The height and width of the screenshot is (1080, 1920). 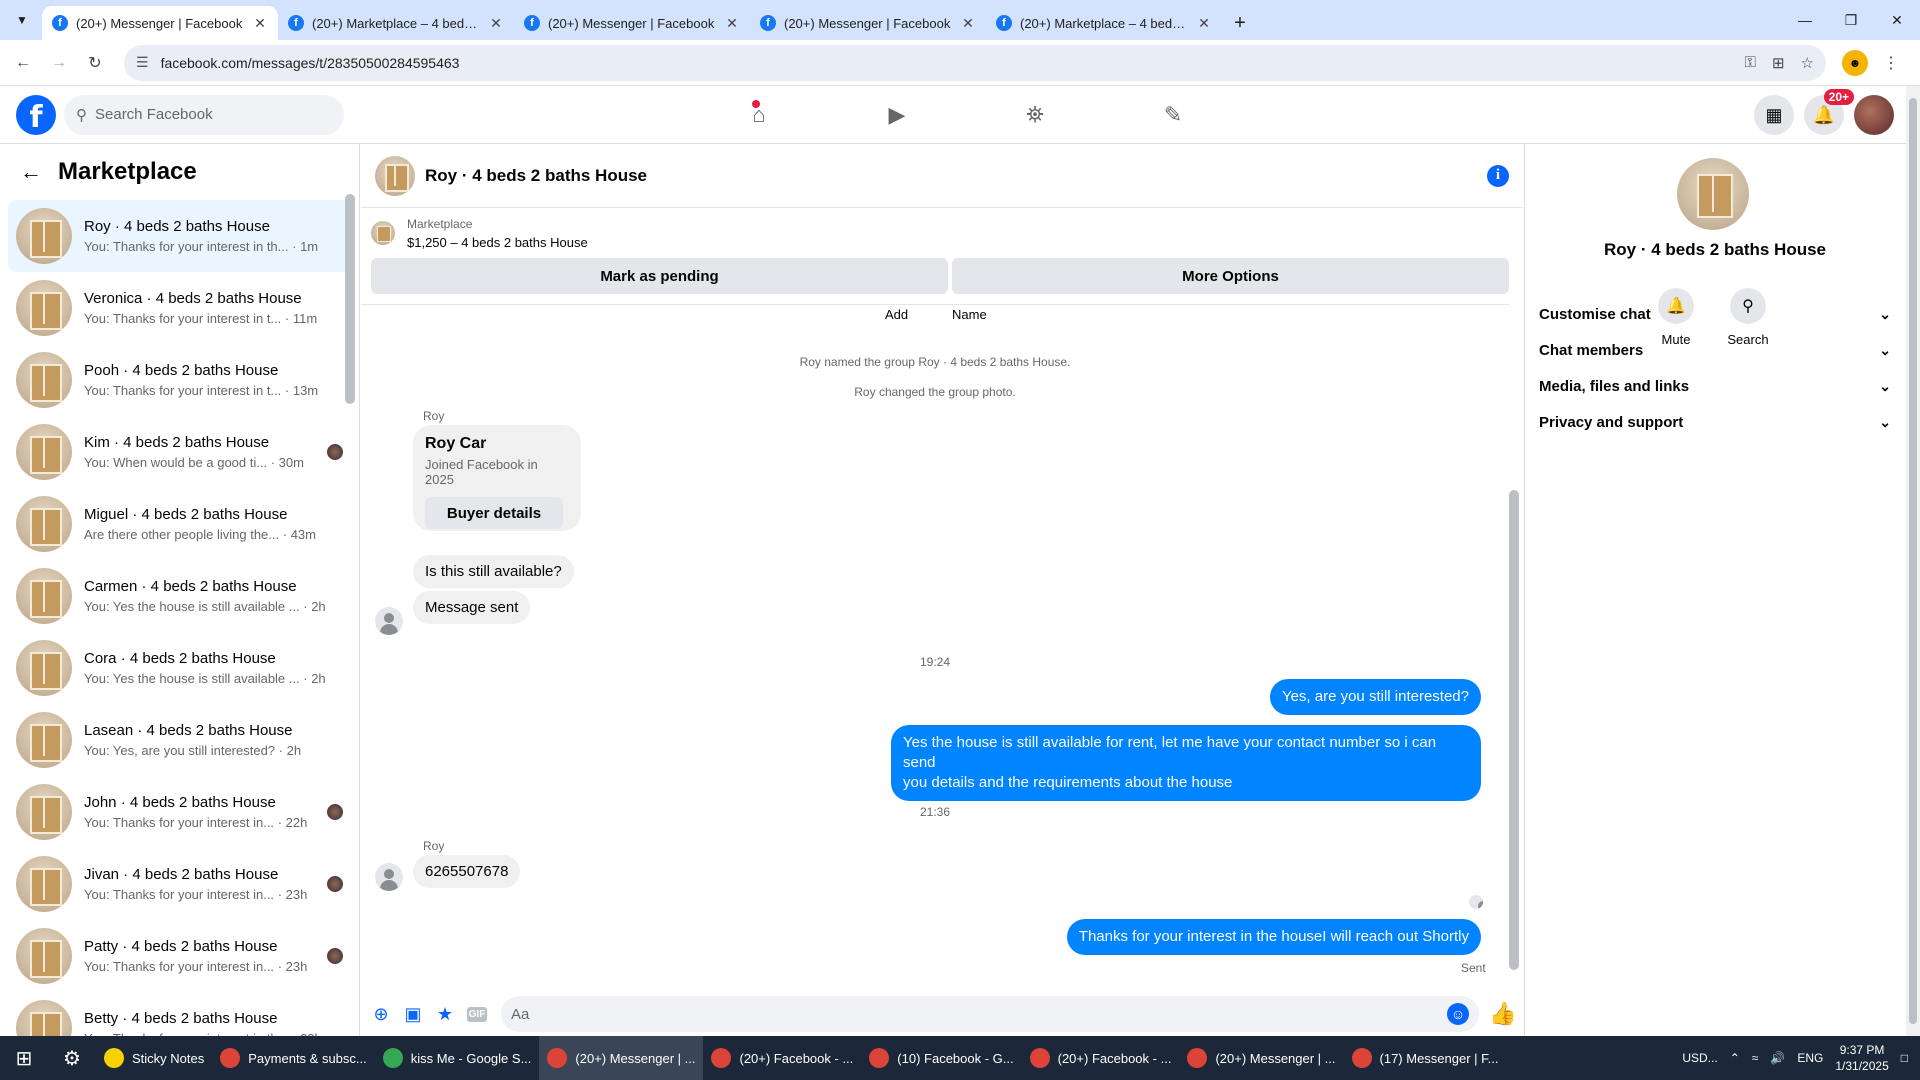 What do you see at coordinates (1810, 1058) in the screenshot?
I see `language-indicator: ENG` at bounding box center [1810, 1058].